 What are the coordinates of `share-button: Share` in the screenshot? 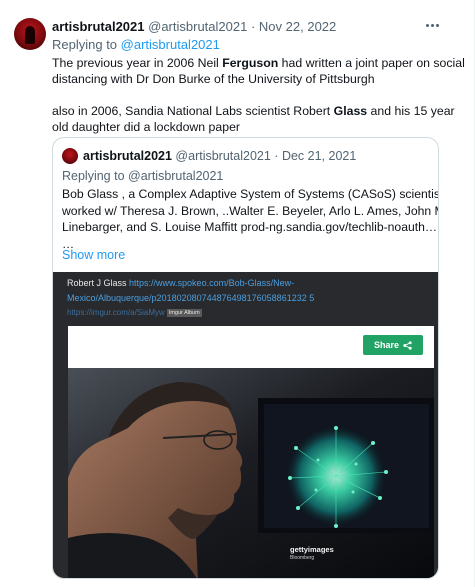 It's located at (393, 345).